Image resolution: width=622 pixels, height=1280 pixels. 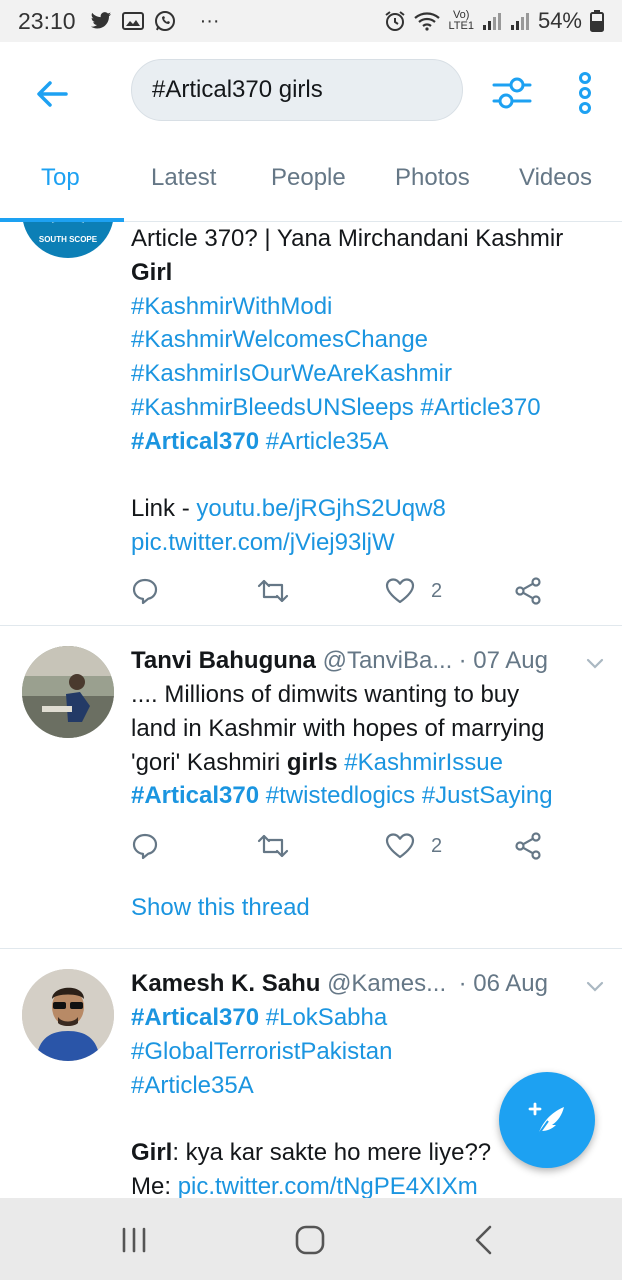 I want to click on whatsapp-notification-icon, so click(x=164, y=21).